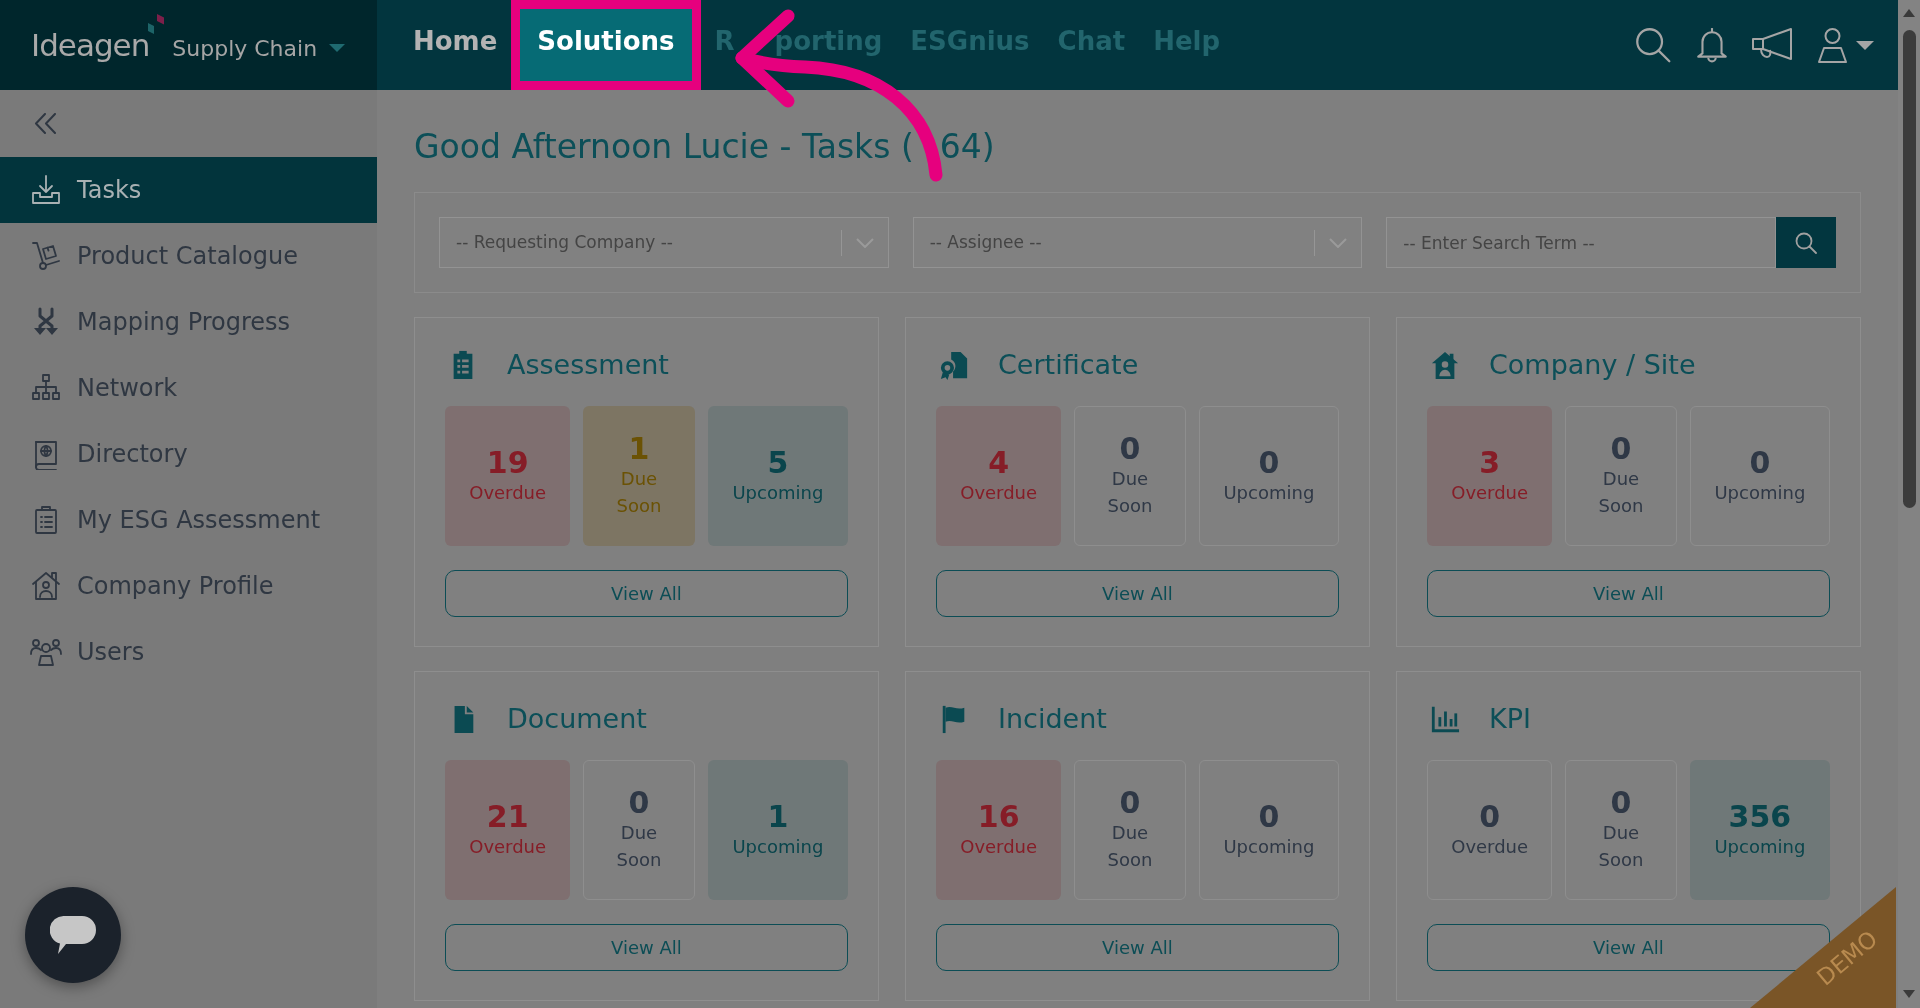  What do you see at coordinates (1909, 994) in the screenshot?
I see `scroll-down-icon` at bounding box center [1909, 994].